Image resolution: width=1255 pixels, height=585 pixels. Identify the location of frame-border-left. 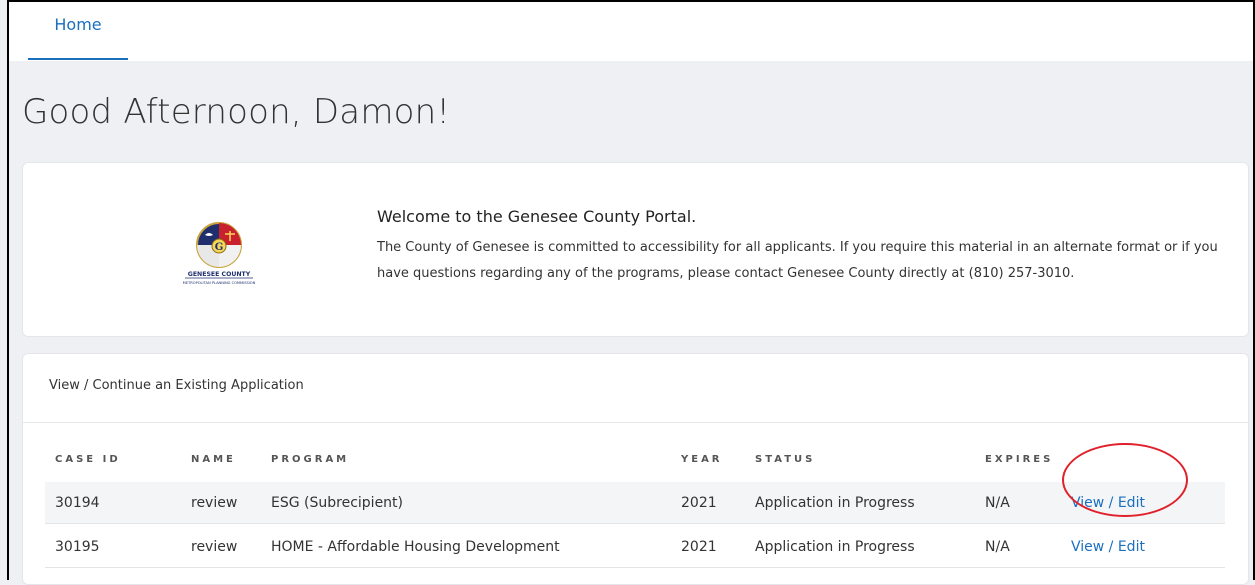
(8, 290).